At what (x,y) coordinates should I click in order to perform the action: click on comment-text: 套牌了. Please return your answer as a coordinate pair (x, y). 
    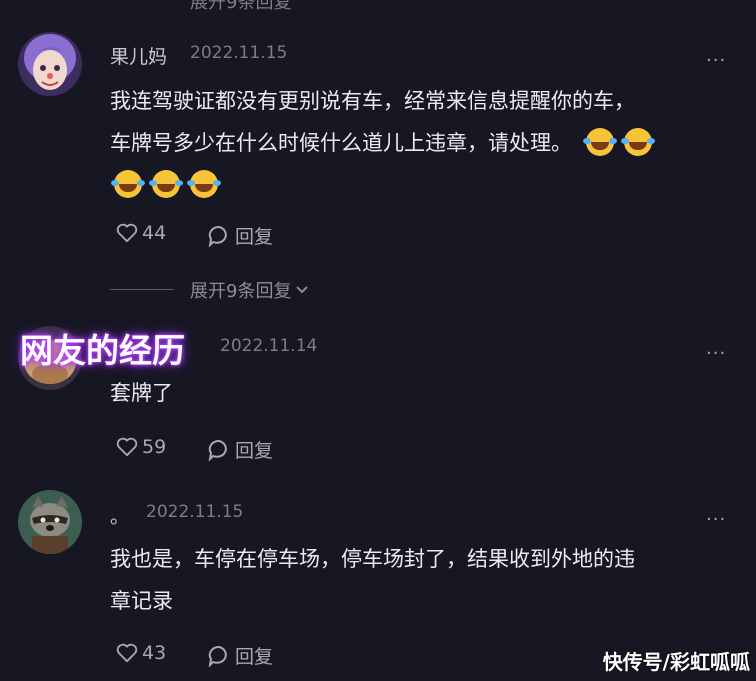
    Looking at the image, I should click on (141, 393).